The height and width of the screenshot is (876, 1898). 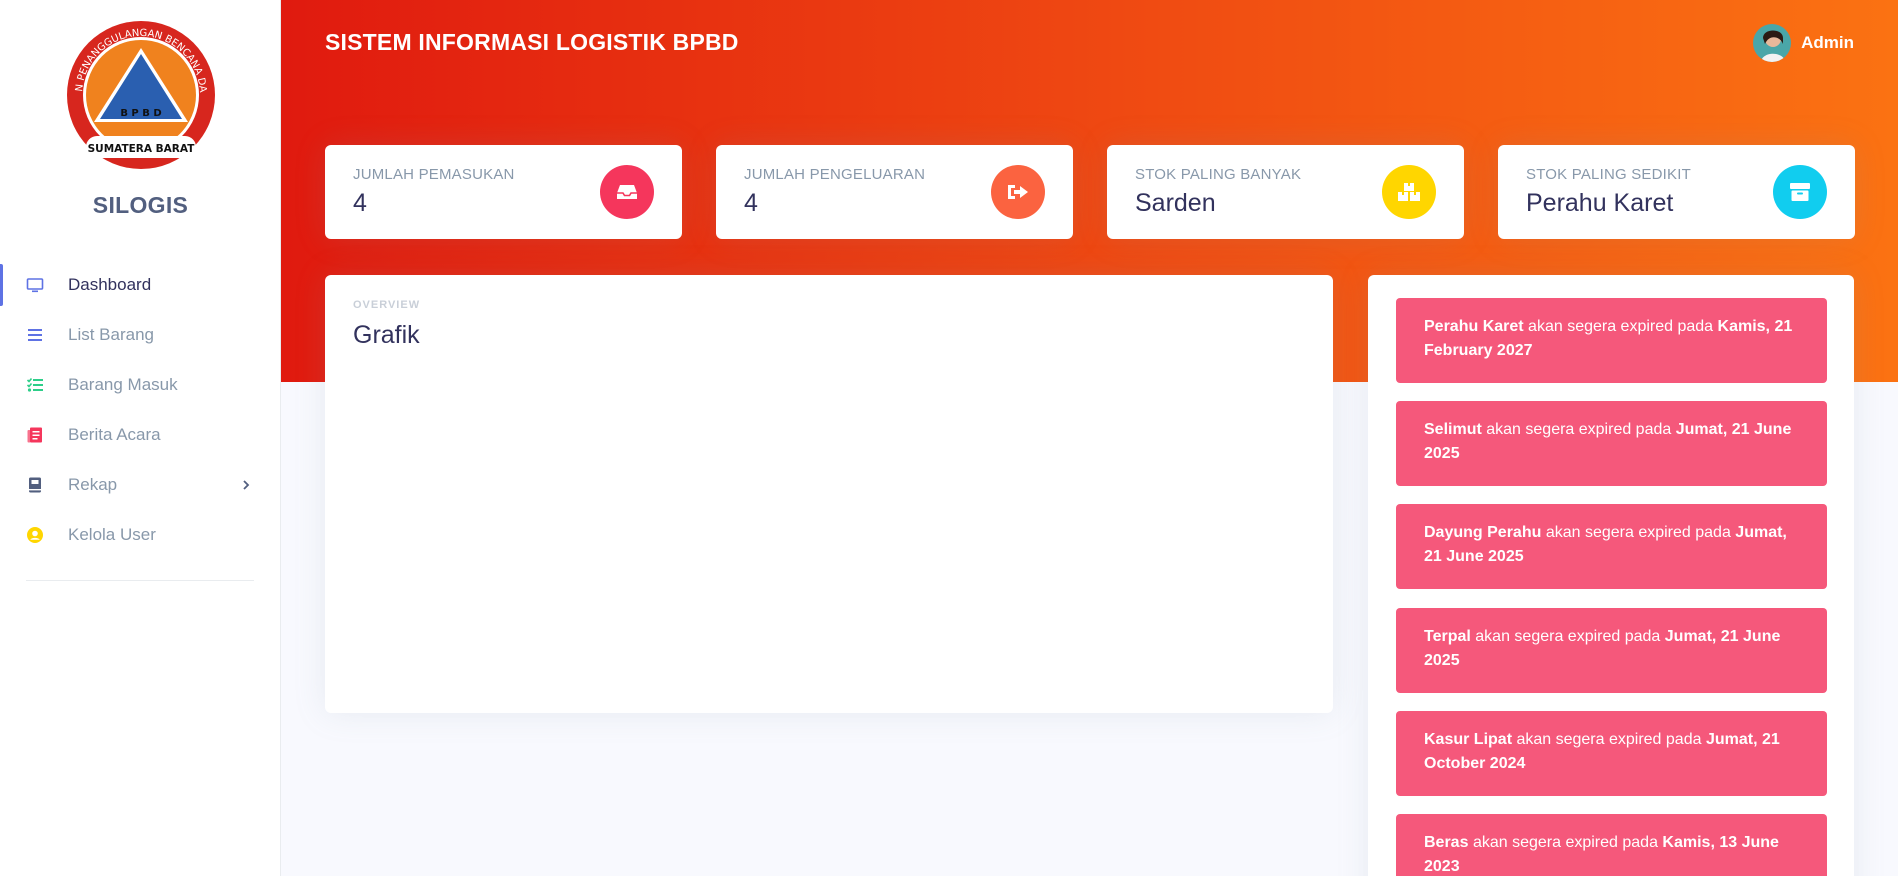 What do you see at coordinates (1827, 42) in the screenshot?
I see `user-name: Admin` at bounding box center [1827, 42].